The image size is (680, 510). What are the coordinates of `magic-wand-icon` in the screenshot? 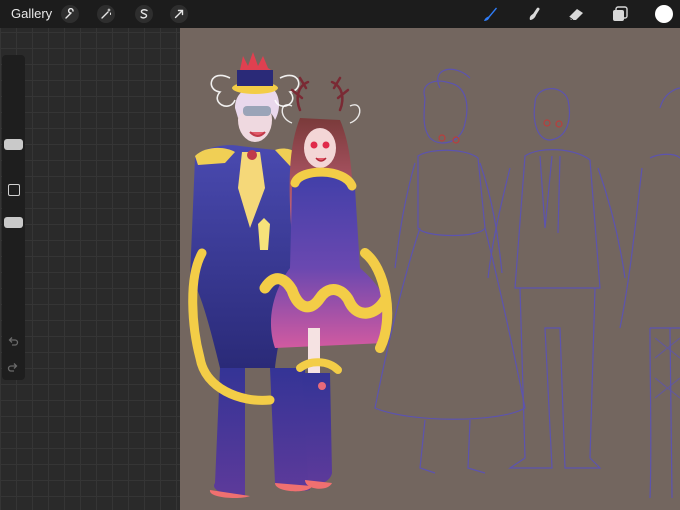 It's located at (106, 14).